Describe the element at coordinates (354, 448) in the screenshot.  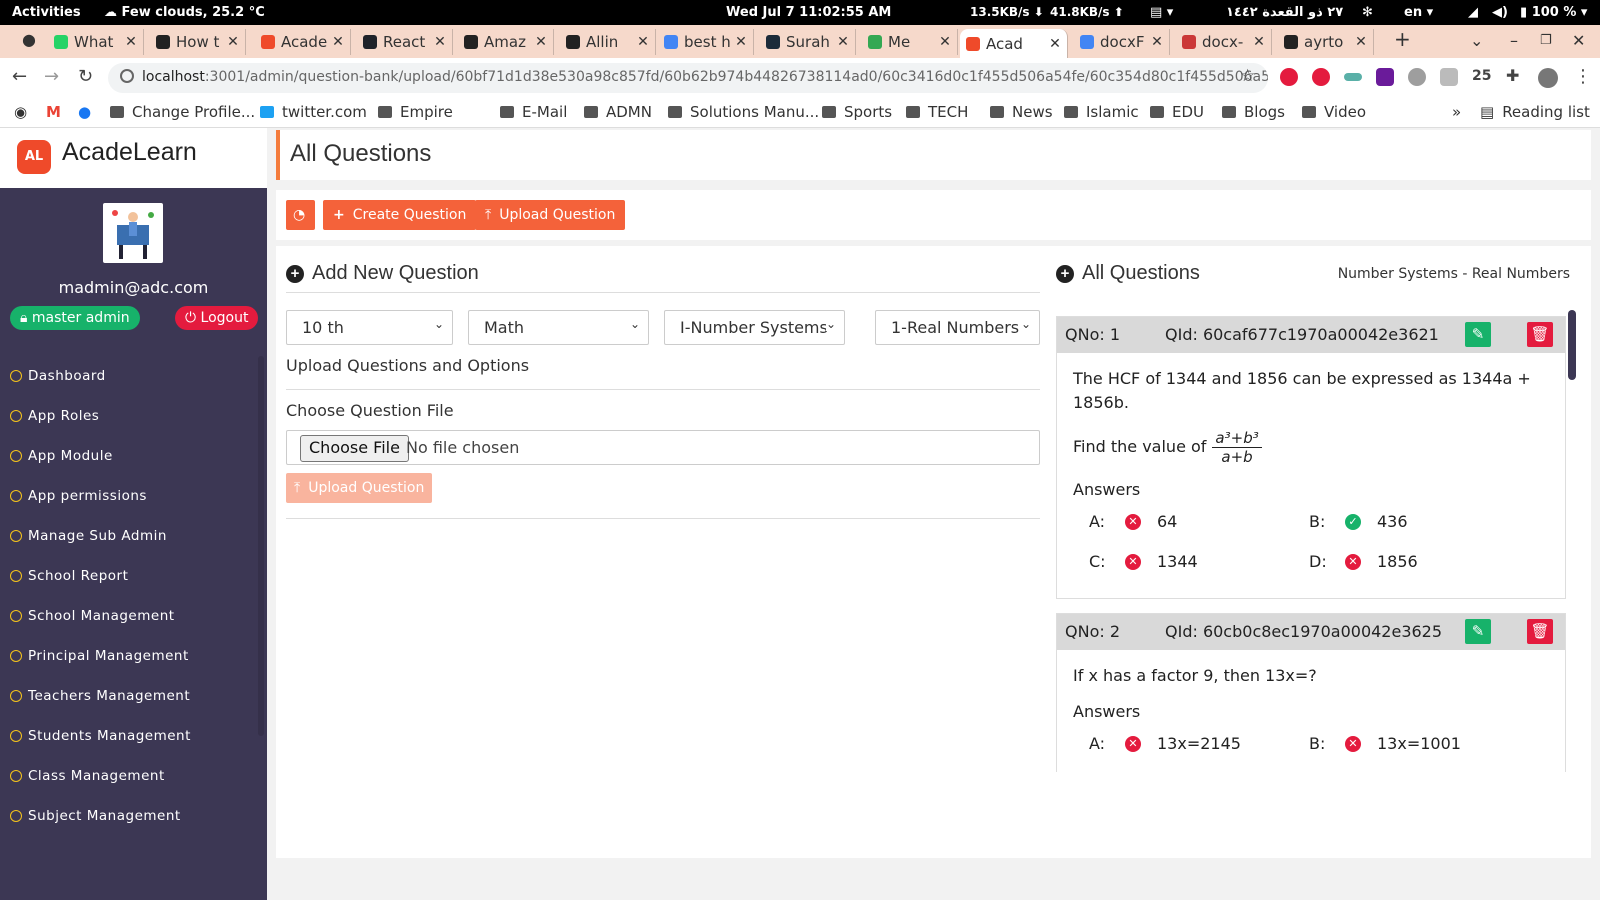
I see `choose-file-button: Choose File` at that location.